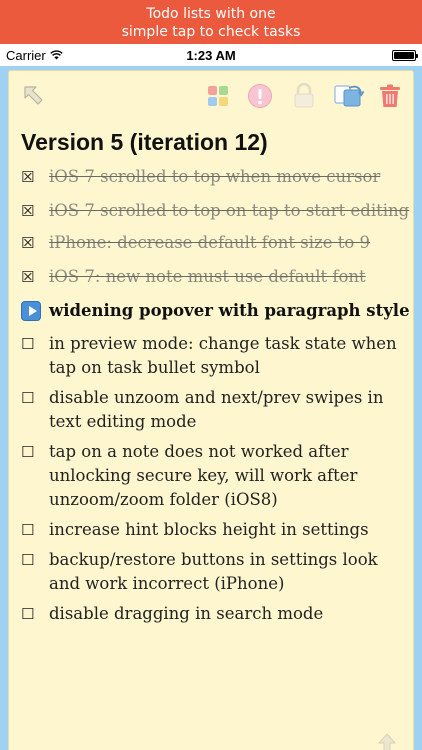  I want to click on task-text: iOS 7 scrolled to top when move cursor, so click(215, 176).